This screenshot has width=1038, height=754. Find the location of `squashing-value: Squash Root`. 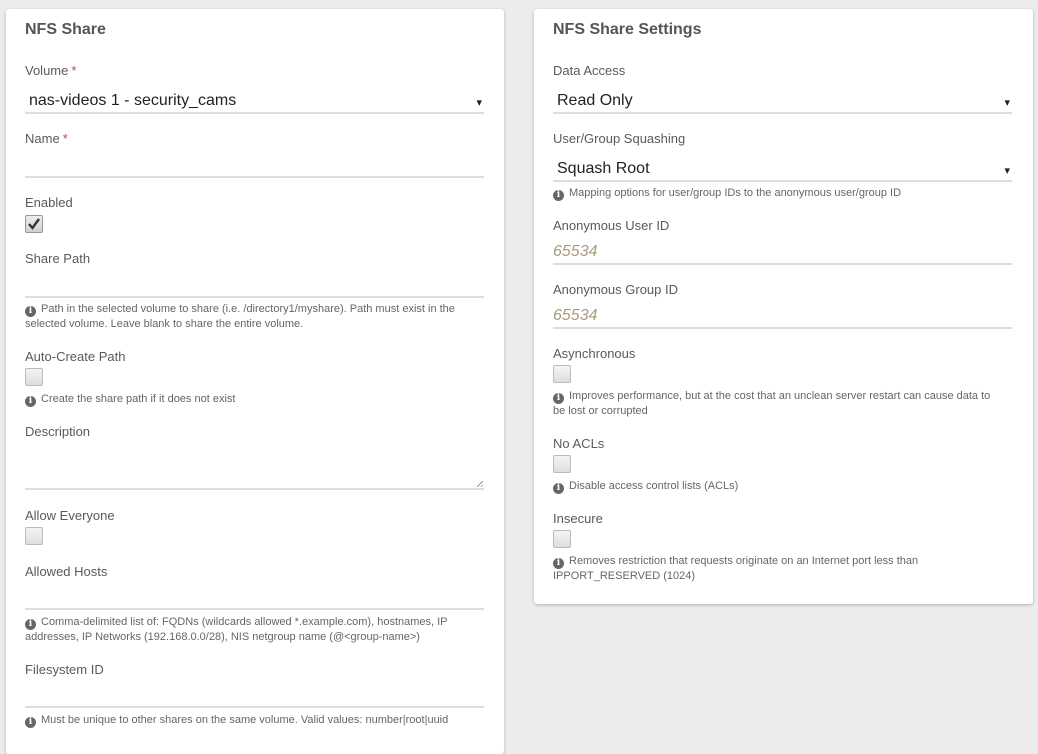

squashing-value: Squash Root is located at coordinates (603, 168).